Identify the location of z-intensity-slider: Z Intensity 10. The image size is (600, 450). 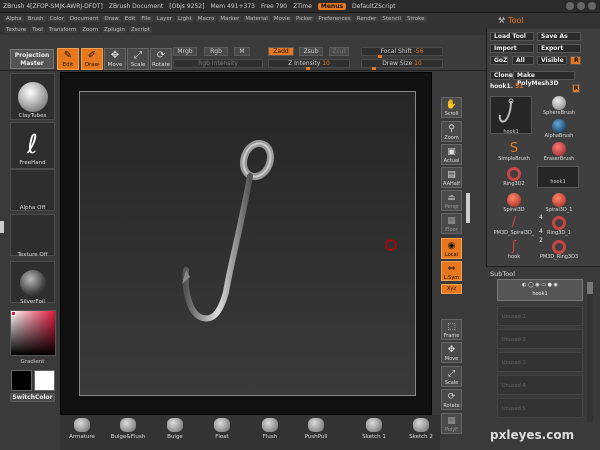
(309, 64).